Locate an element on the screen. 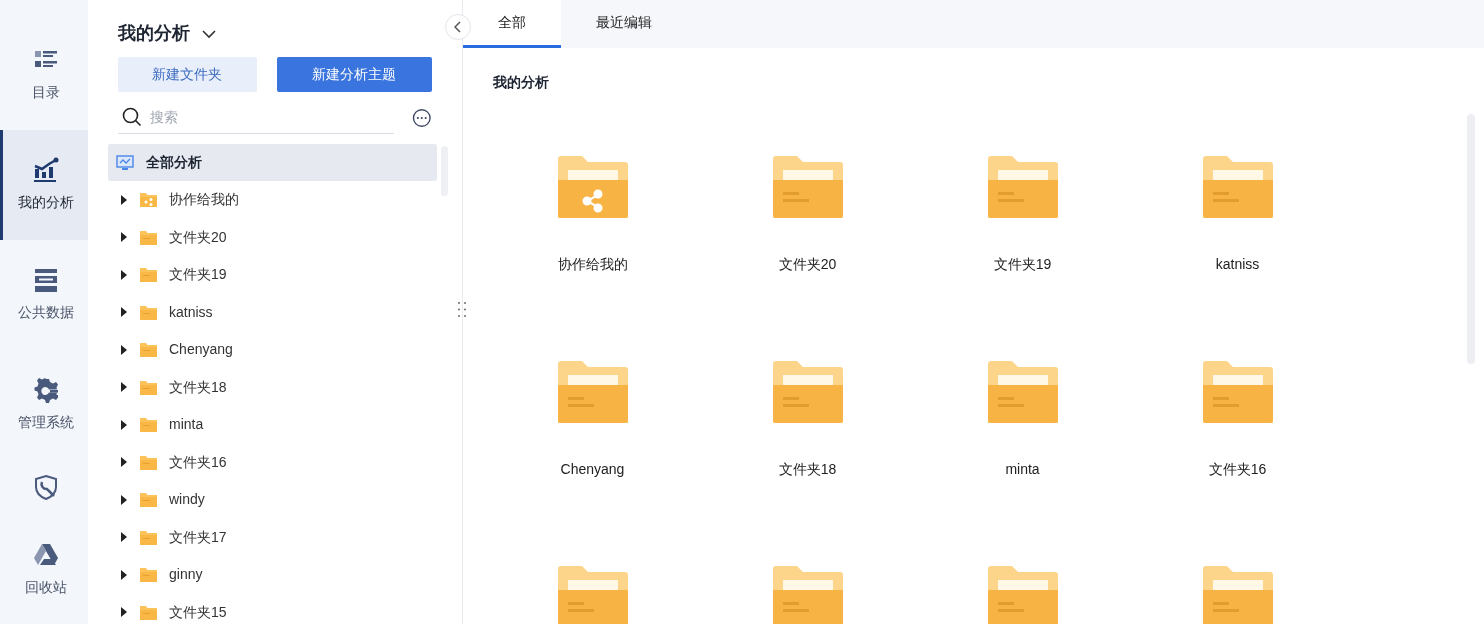 Image resolution: width=1484 pixels, height=624 pixels. folder-name: 协作给我的 is located at coordinates (592, 264).